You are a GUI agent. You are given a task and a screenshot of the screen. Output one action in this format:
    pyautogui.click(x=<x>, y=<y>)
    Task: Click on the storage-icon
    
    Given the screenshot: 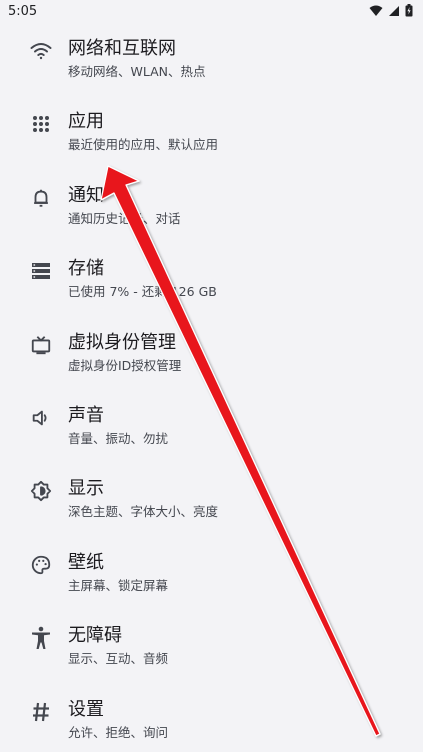 What is the action you would take?
    pyautogui.click(x=41, y=271)
    